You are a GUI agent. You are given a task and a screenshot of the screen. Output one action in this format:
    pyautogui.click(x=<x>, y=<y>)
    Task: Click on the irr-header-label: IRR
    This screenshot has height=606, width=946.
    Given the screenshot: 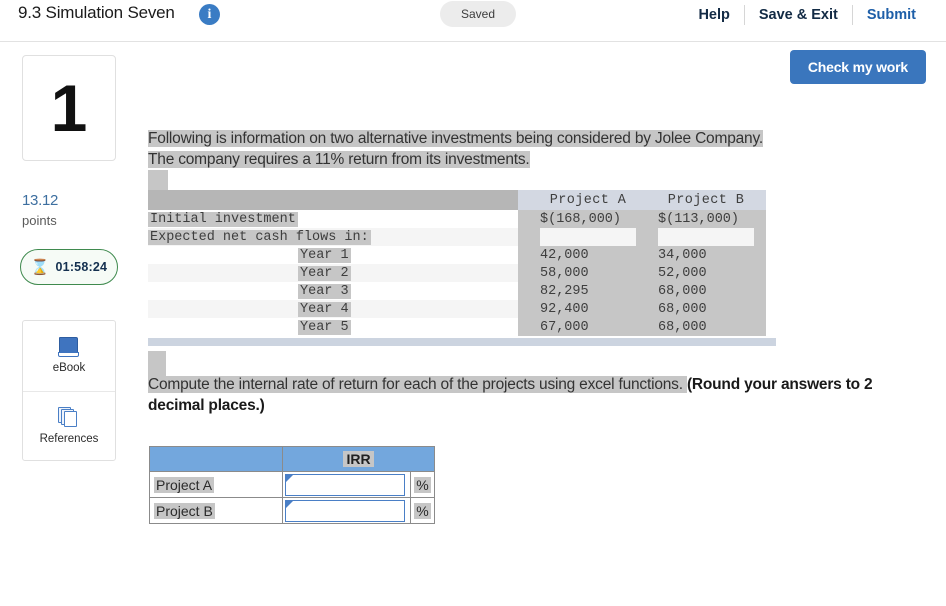 What is the action you would take?
    pyautogui.click(x=358, y=459)
    